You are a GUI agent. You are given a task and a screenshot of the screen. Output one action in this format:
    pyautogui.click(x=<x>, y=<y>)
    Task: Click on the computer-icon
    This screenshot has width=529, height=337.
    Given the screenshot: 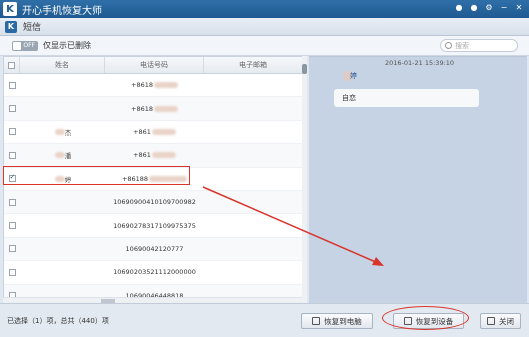 What is the action you would take?
    pyautogui.click(x=316, y=321)
    